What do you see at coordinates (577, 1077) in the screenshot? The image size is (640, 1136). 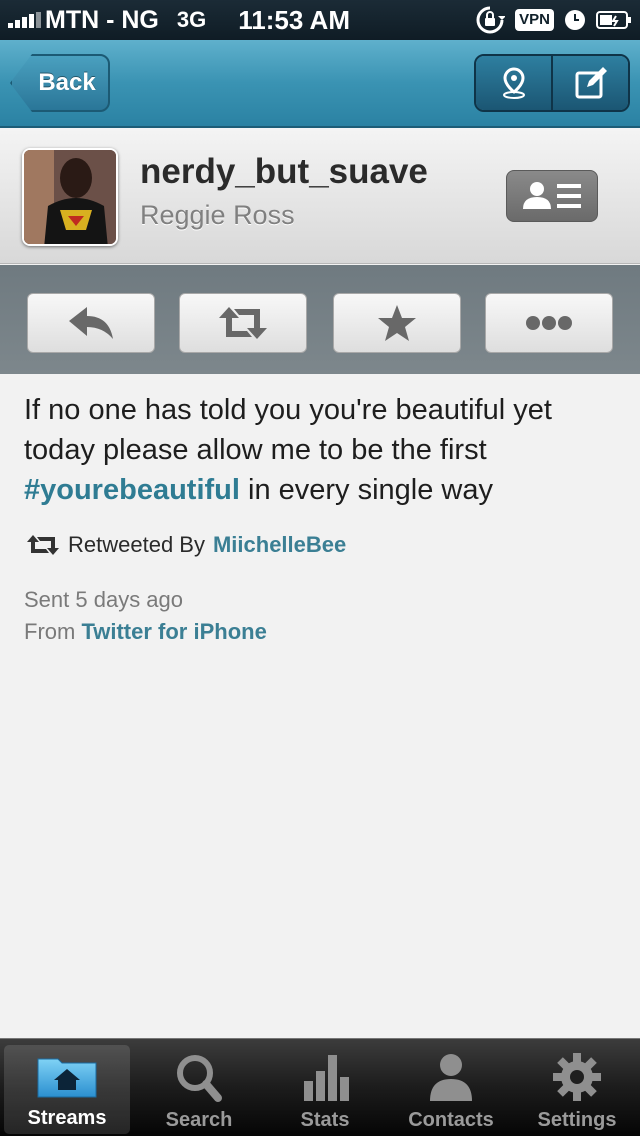 I see `gear-icon` at bounding box center [577, 1077].